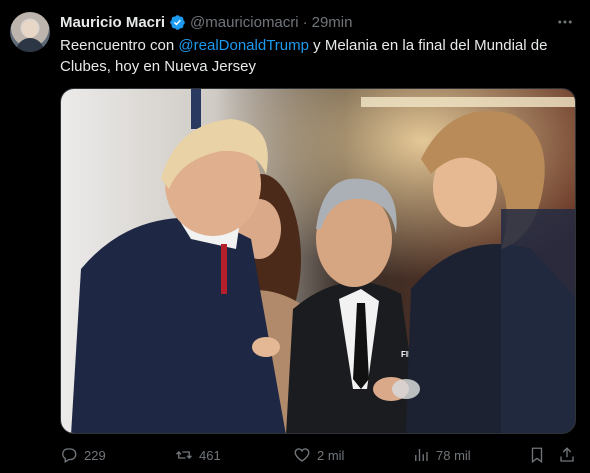  I want to click on author-name: Mauricio Macri, so click(112, 22).